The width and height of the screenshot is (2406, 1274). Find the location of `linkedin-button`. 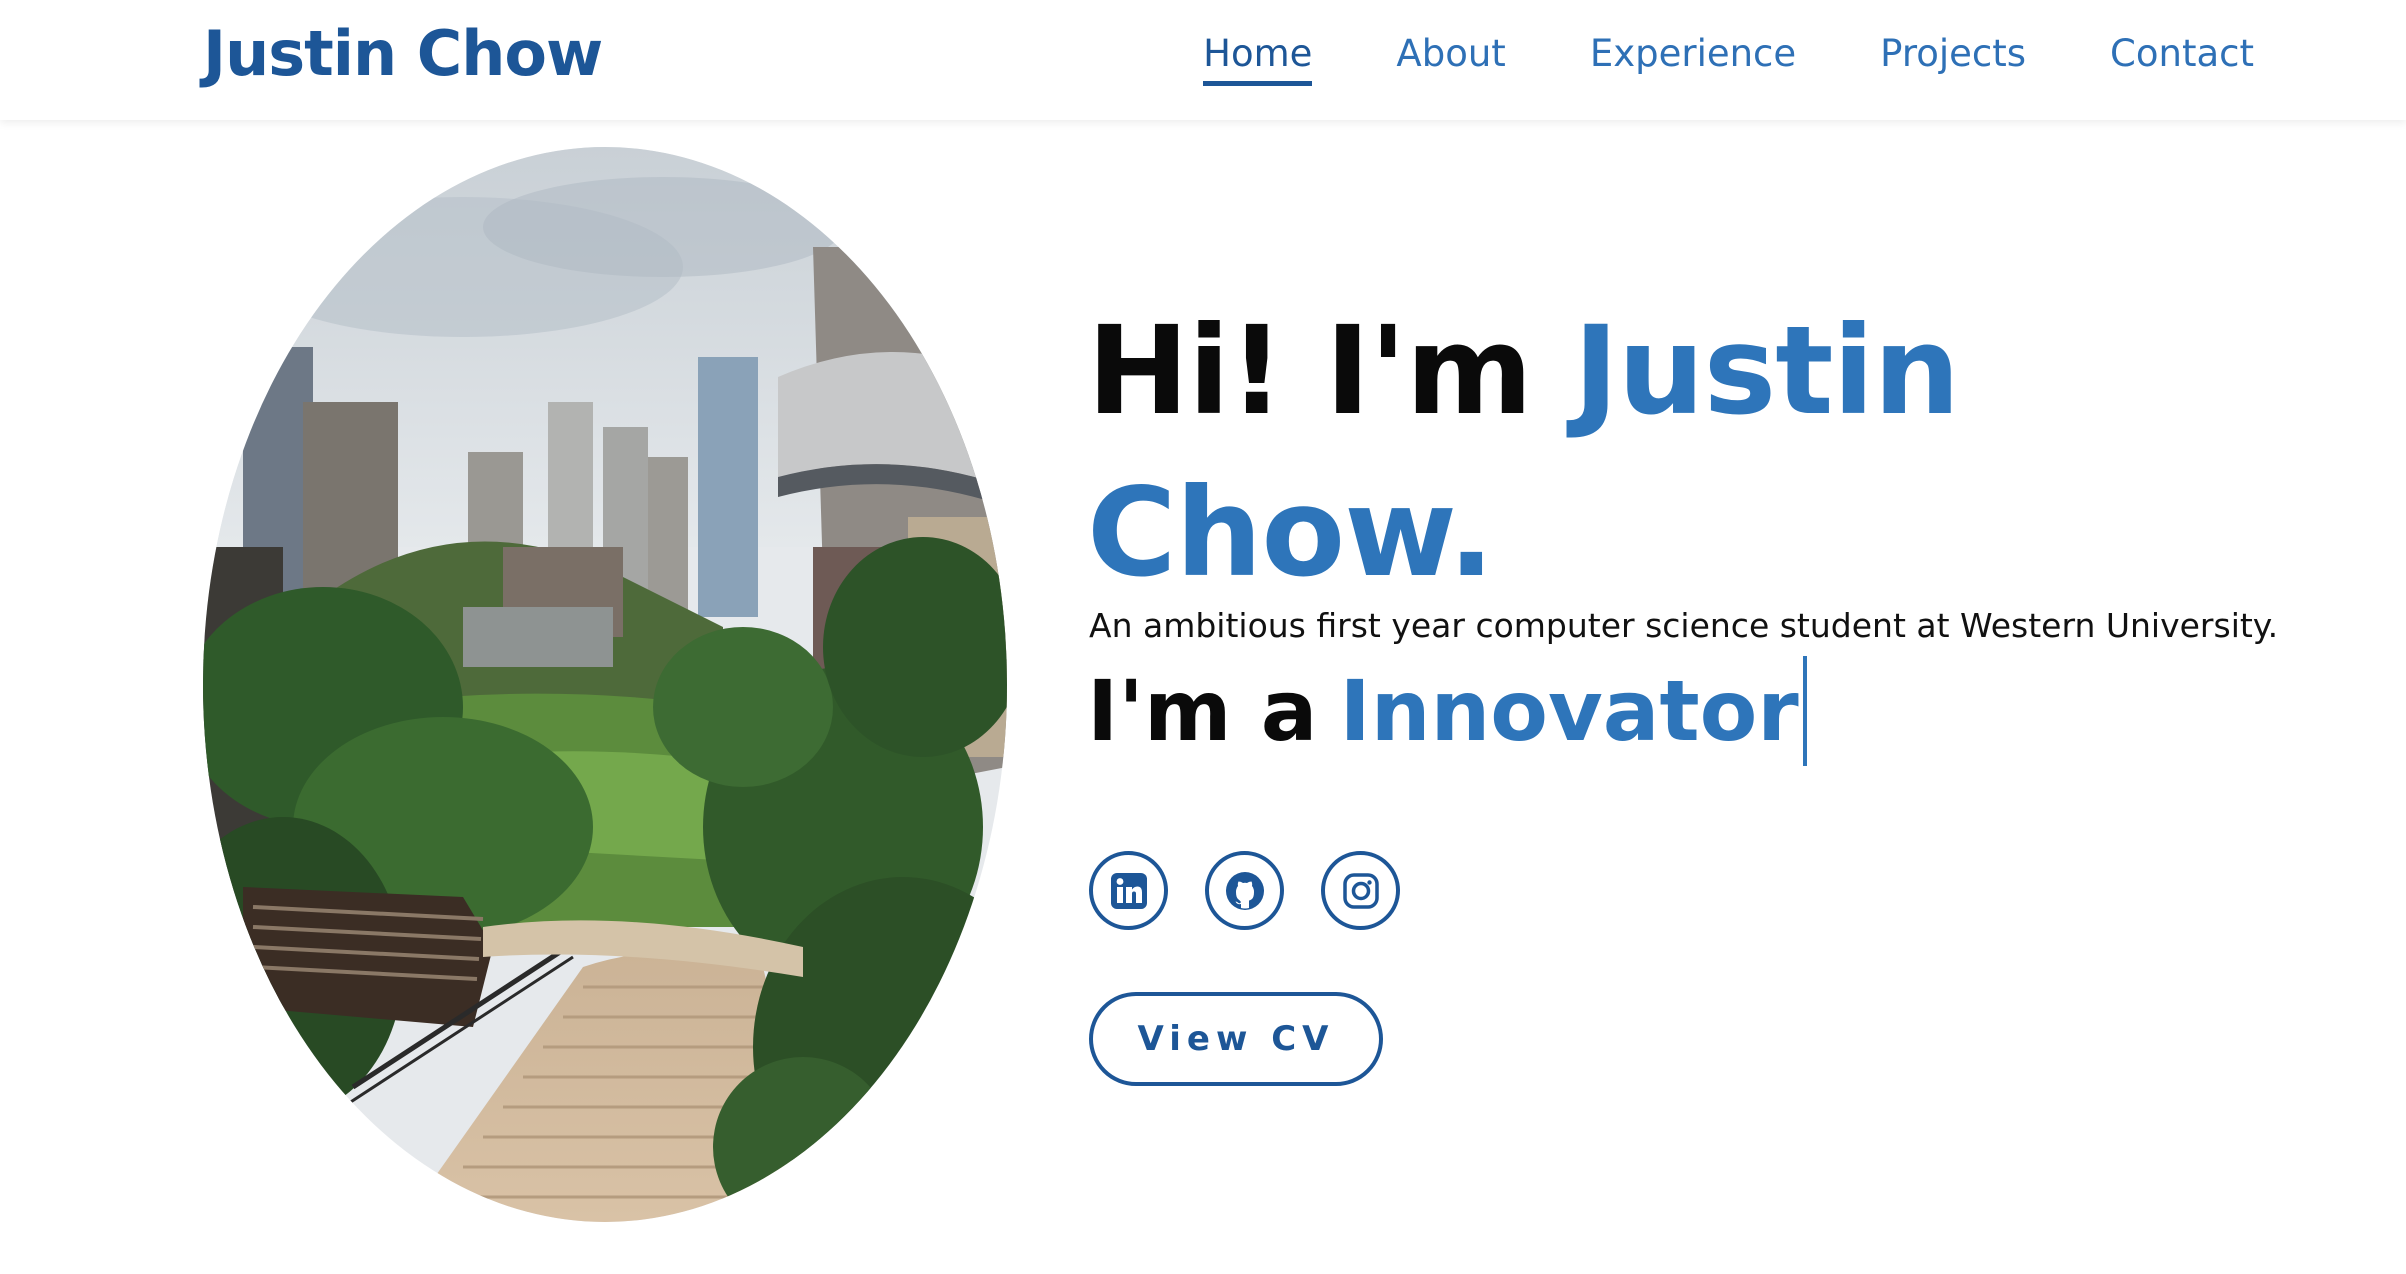

linkedin-button is located at coordinates (1128, 890).